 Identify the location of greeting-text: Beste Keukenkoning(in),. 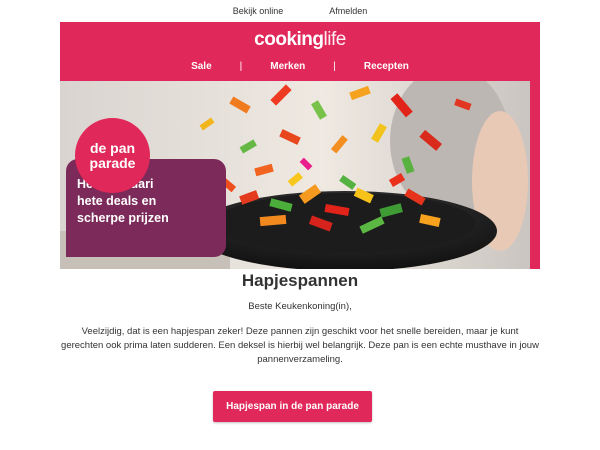
(300, 306).